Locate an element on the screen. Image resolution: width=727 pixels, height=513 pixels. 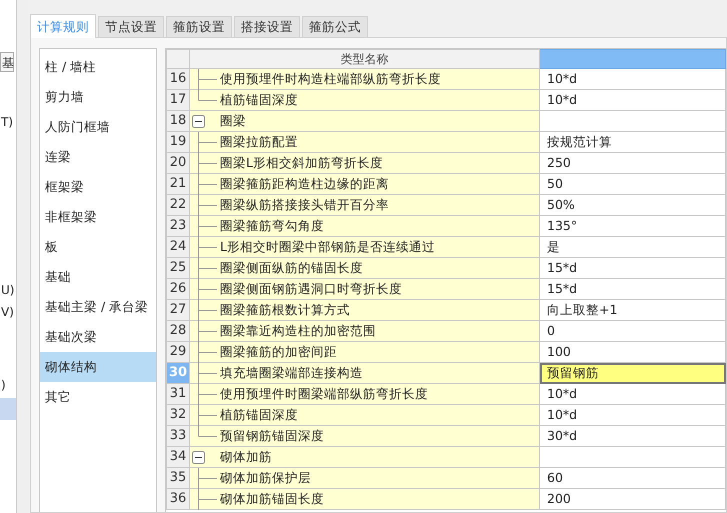
row-number: 35 is located at coordinates (178, 478).